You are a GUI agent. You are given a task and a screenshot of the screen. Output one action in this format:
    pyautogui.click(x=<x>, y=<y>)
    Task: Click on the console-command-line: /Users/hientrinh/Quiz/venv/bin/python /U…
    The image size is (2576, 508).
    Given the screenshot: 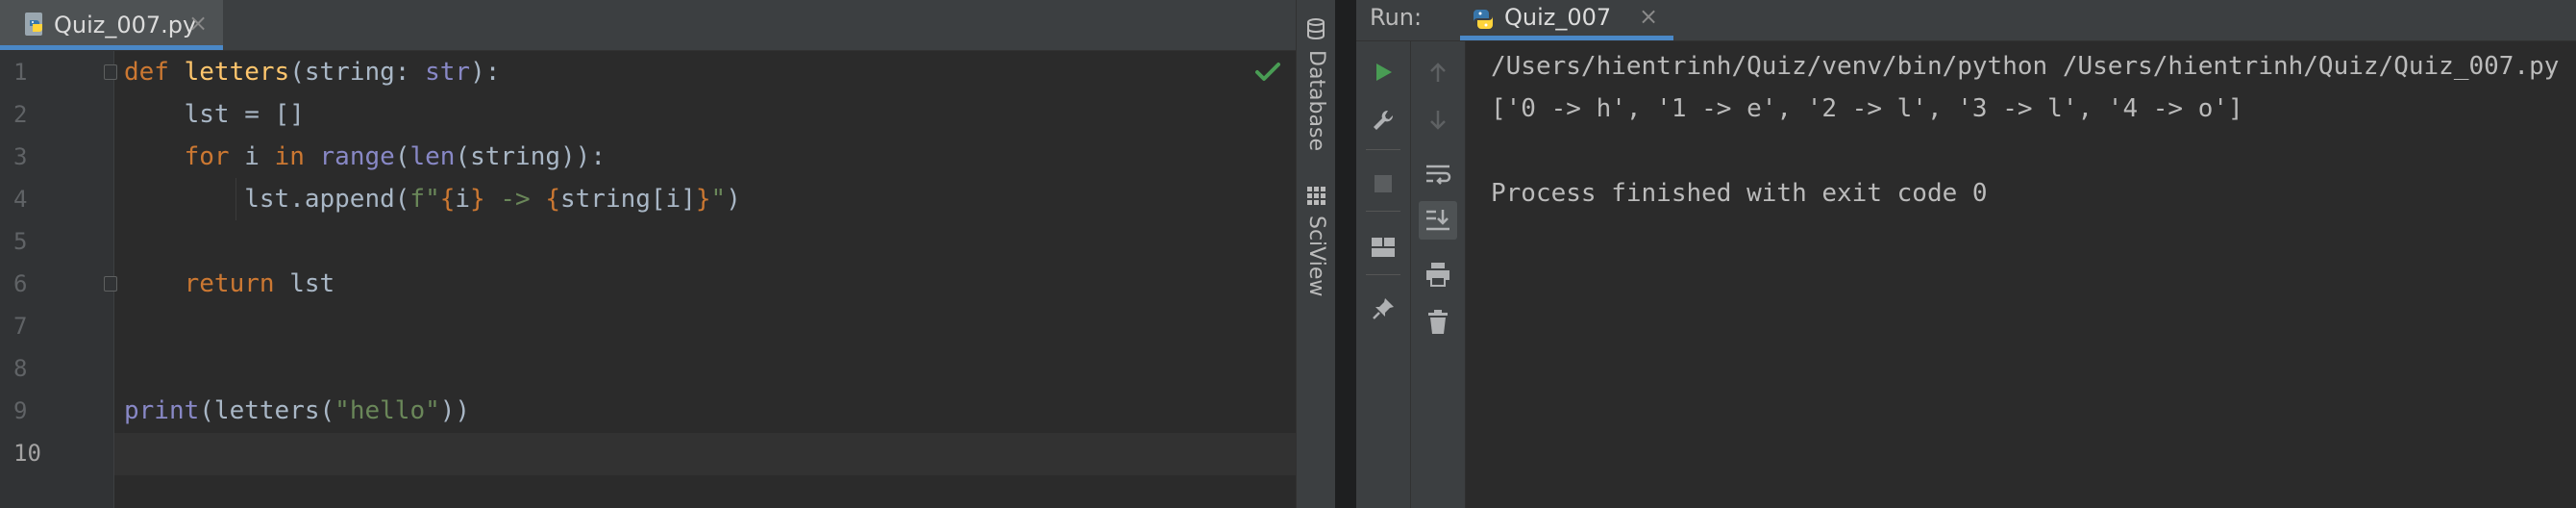 What is the action you would take?
    pyautogui.click(x=2025, y=66)
    